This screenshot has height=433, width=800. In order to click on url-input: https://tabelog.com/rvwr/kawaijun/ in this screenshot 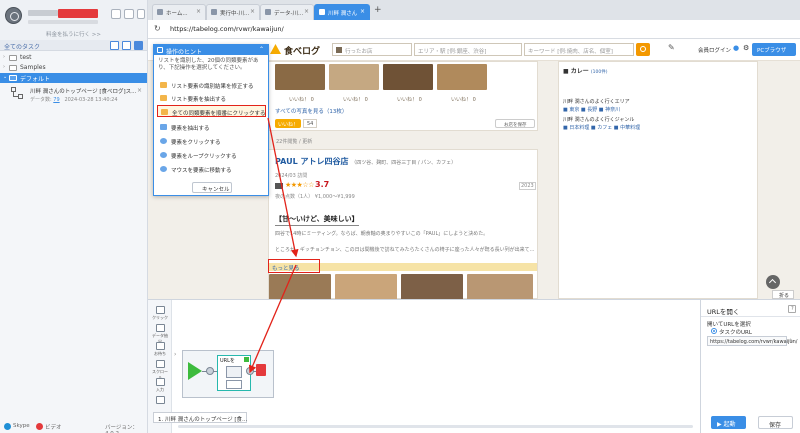, I will do `click(752, 341)`.